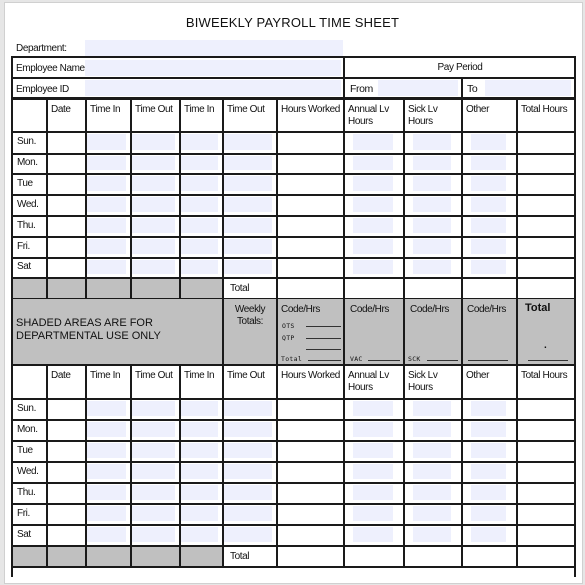 This screenshot has height=585, width=585. What do you see at coordinates (213, 68) in the screenshot?
I see `employee-name-input` at bounding box center [213, 68].